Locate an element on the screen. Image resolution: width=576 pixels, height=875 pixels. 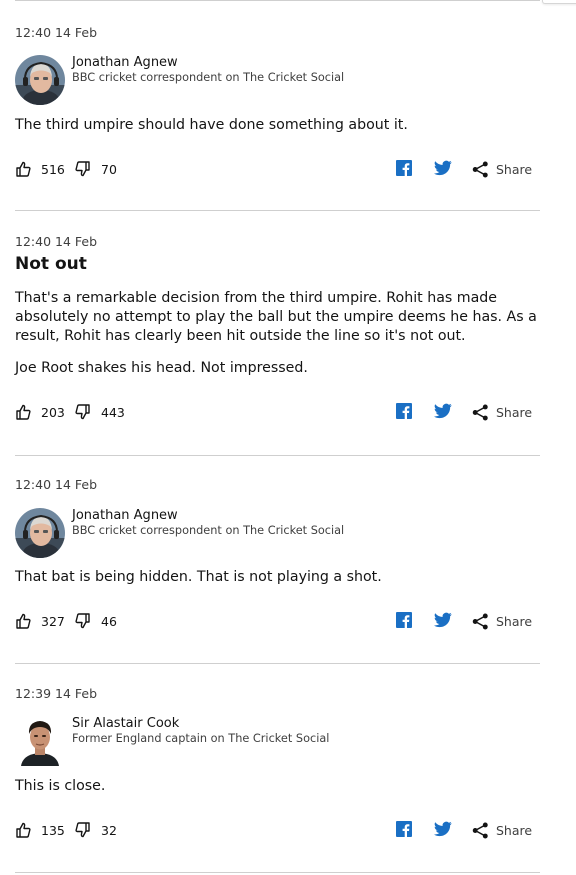
post-headline: Not out is located at coordinates (51, 264).